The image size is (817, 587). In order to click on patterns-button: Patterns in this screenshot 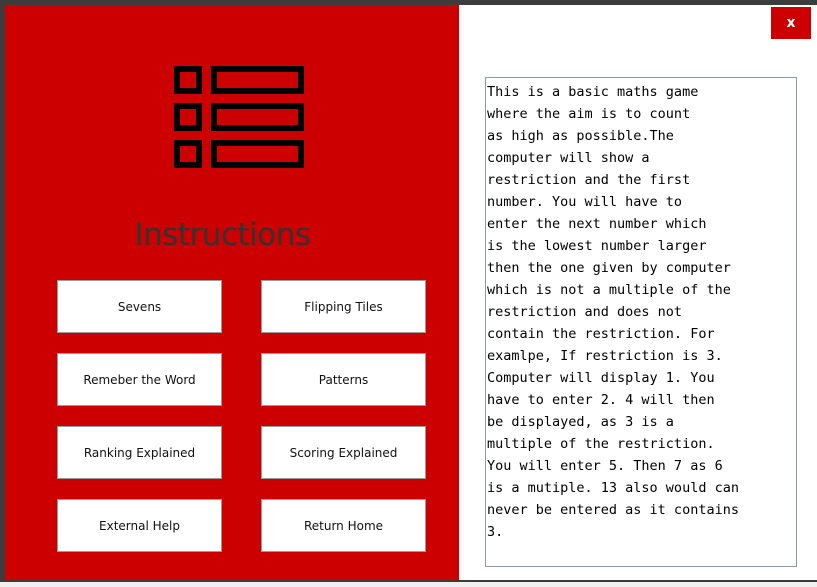, I will do `click(343, 379)`.